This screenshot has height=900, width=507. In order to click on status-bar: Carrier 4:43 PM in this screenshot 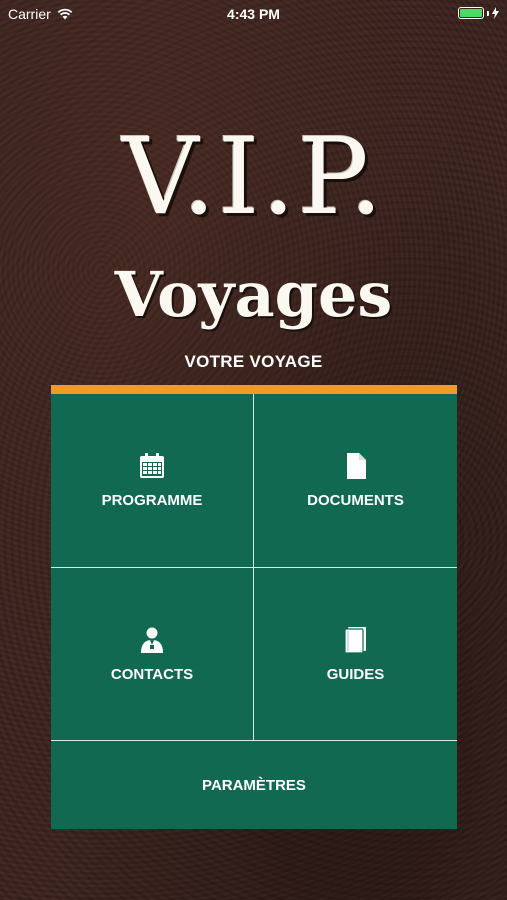, I will do `click(253, 14)`.